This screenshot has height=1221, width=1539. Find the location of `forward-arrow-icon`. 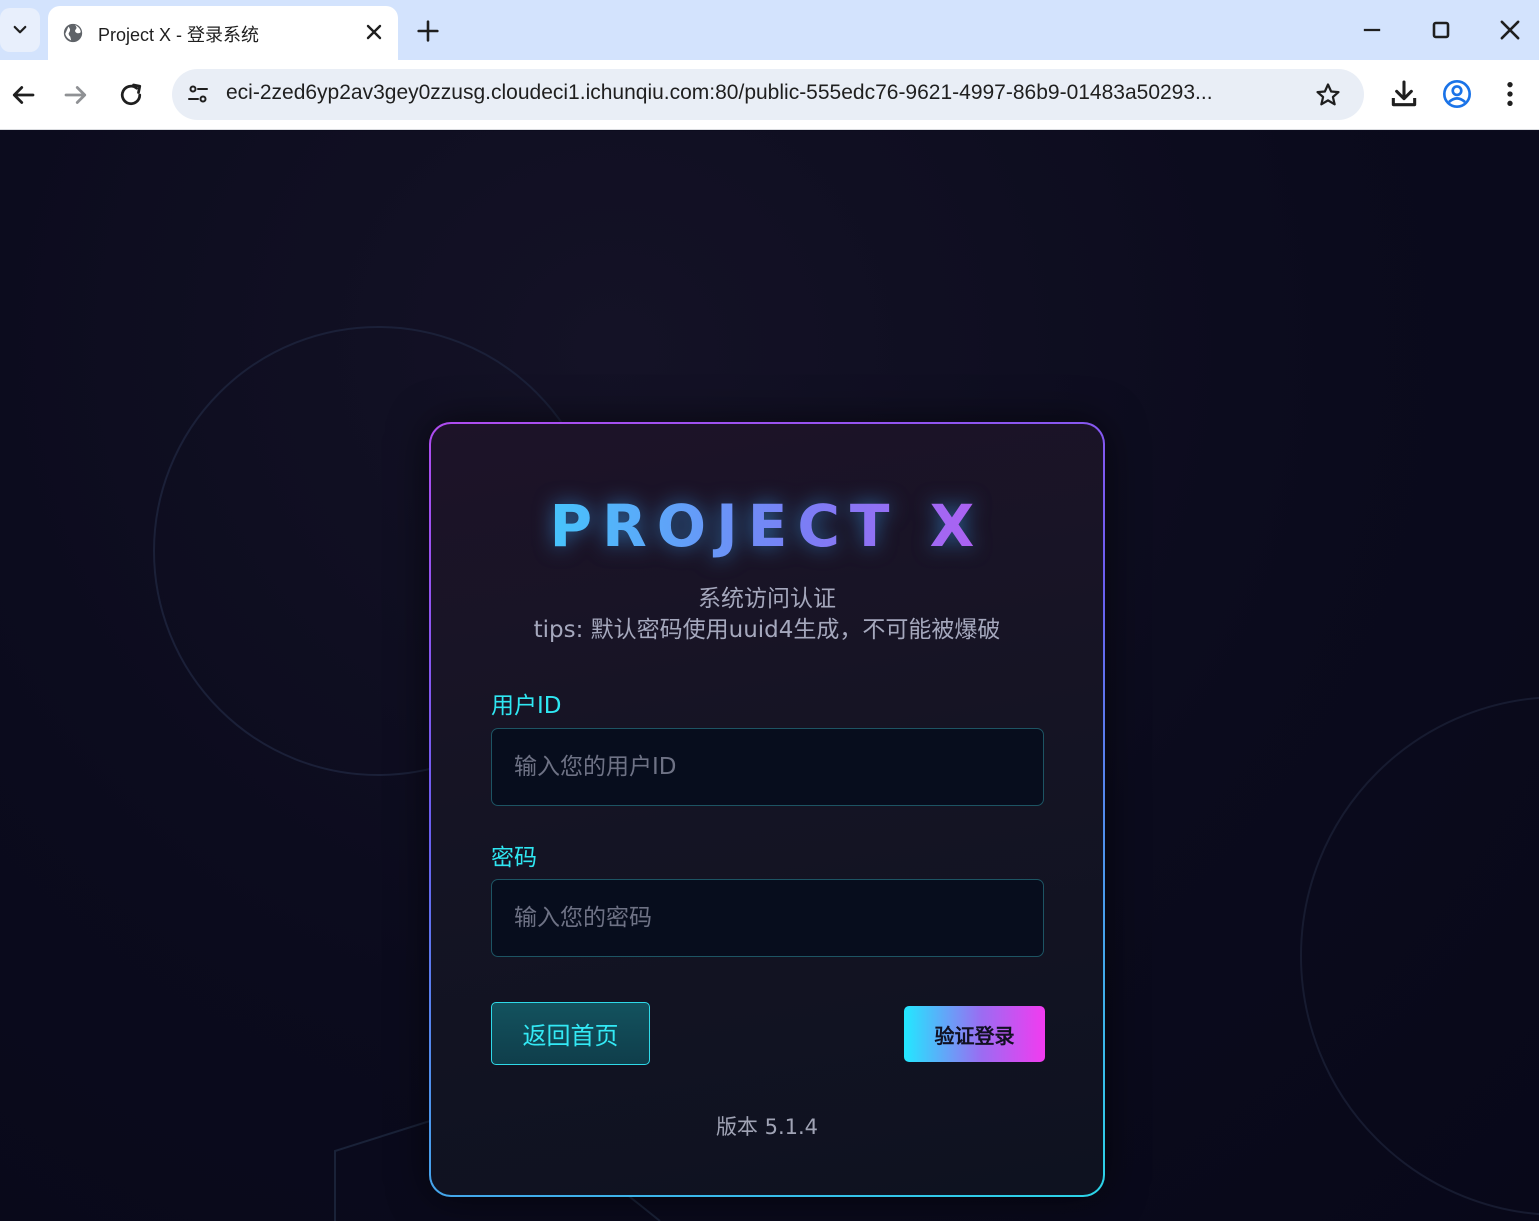

forward-arrow-icon is located at coordinates (76, 95).